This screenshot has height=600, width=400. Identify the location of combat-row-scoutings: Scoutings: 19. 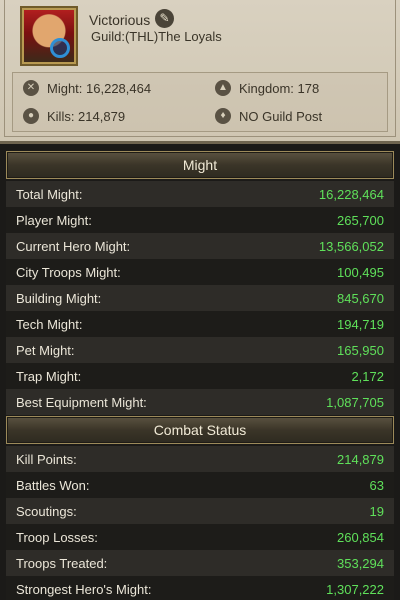
(200, 511).